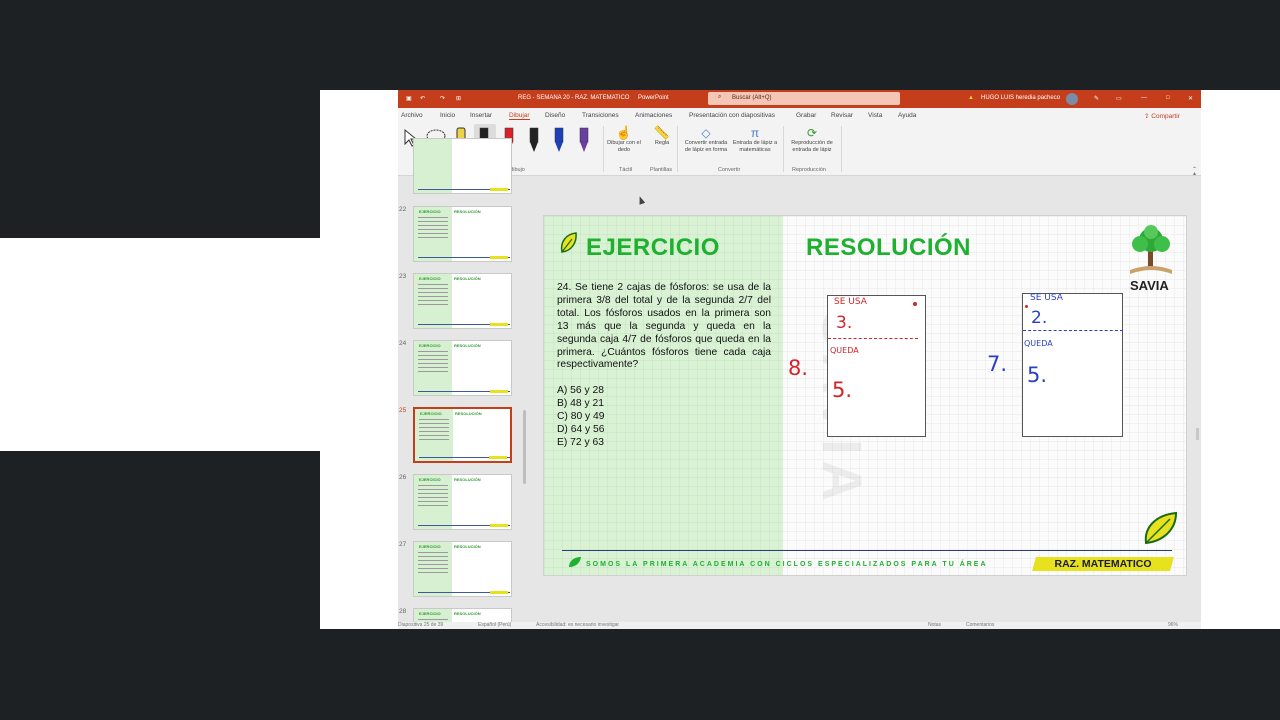 The image size is (1280, 720). I want to click on ruler-button: 📏 Regla, so click(662, 136).